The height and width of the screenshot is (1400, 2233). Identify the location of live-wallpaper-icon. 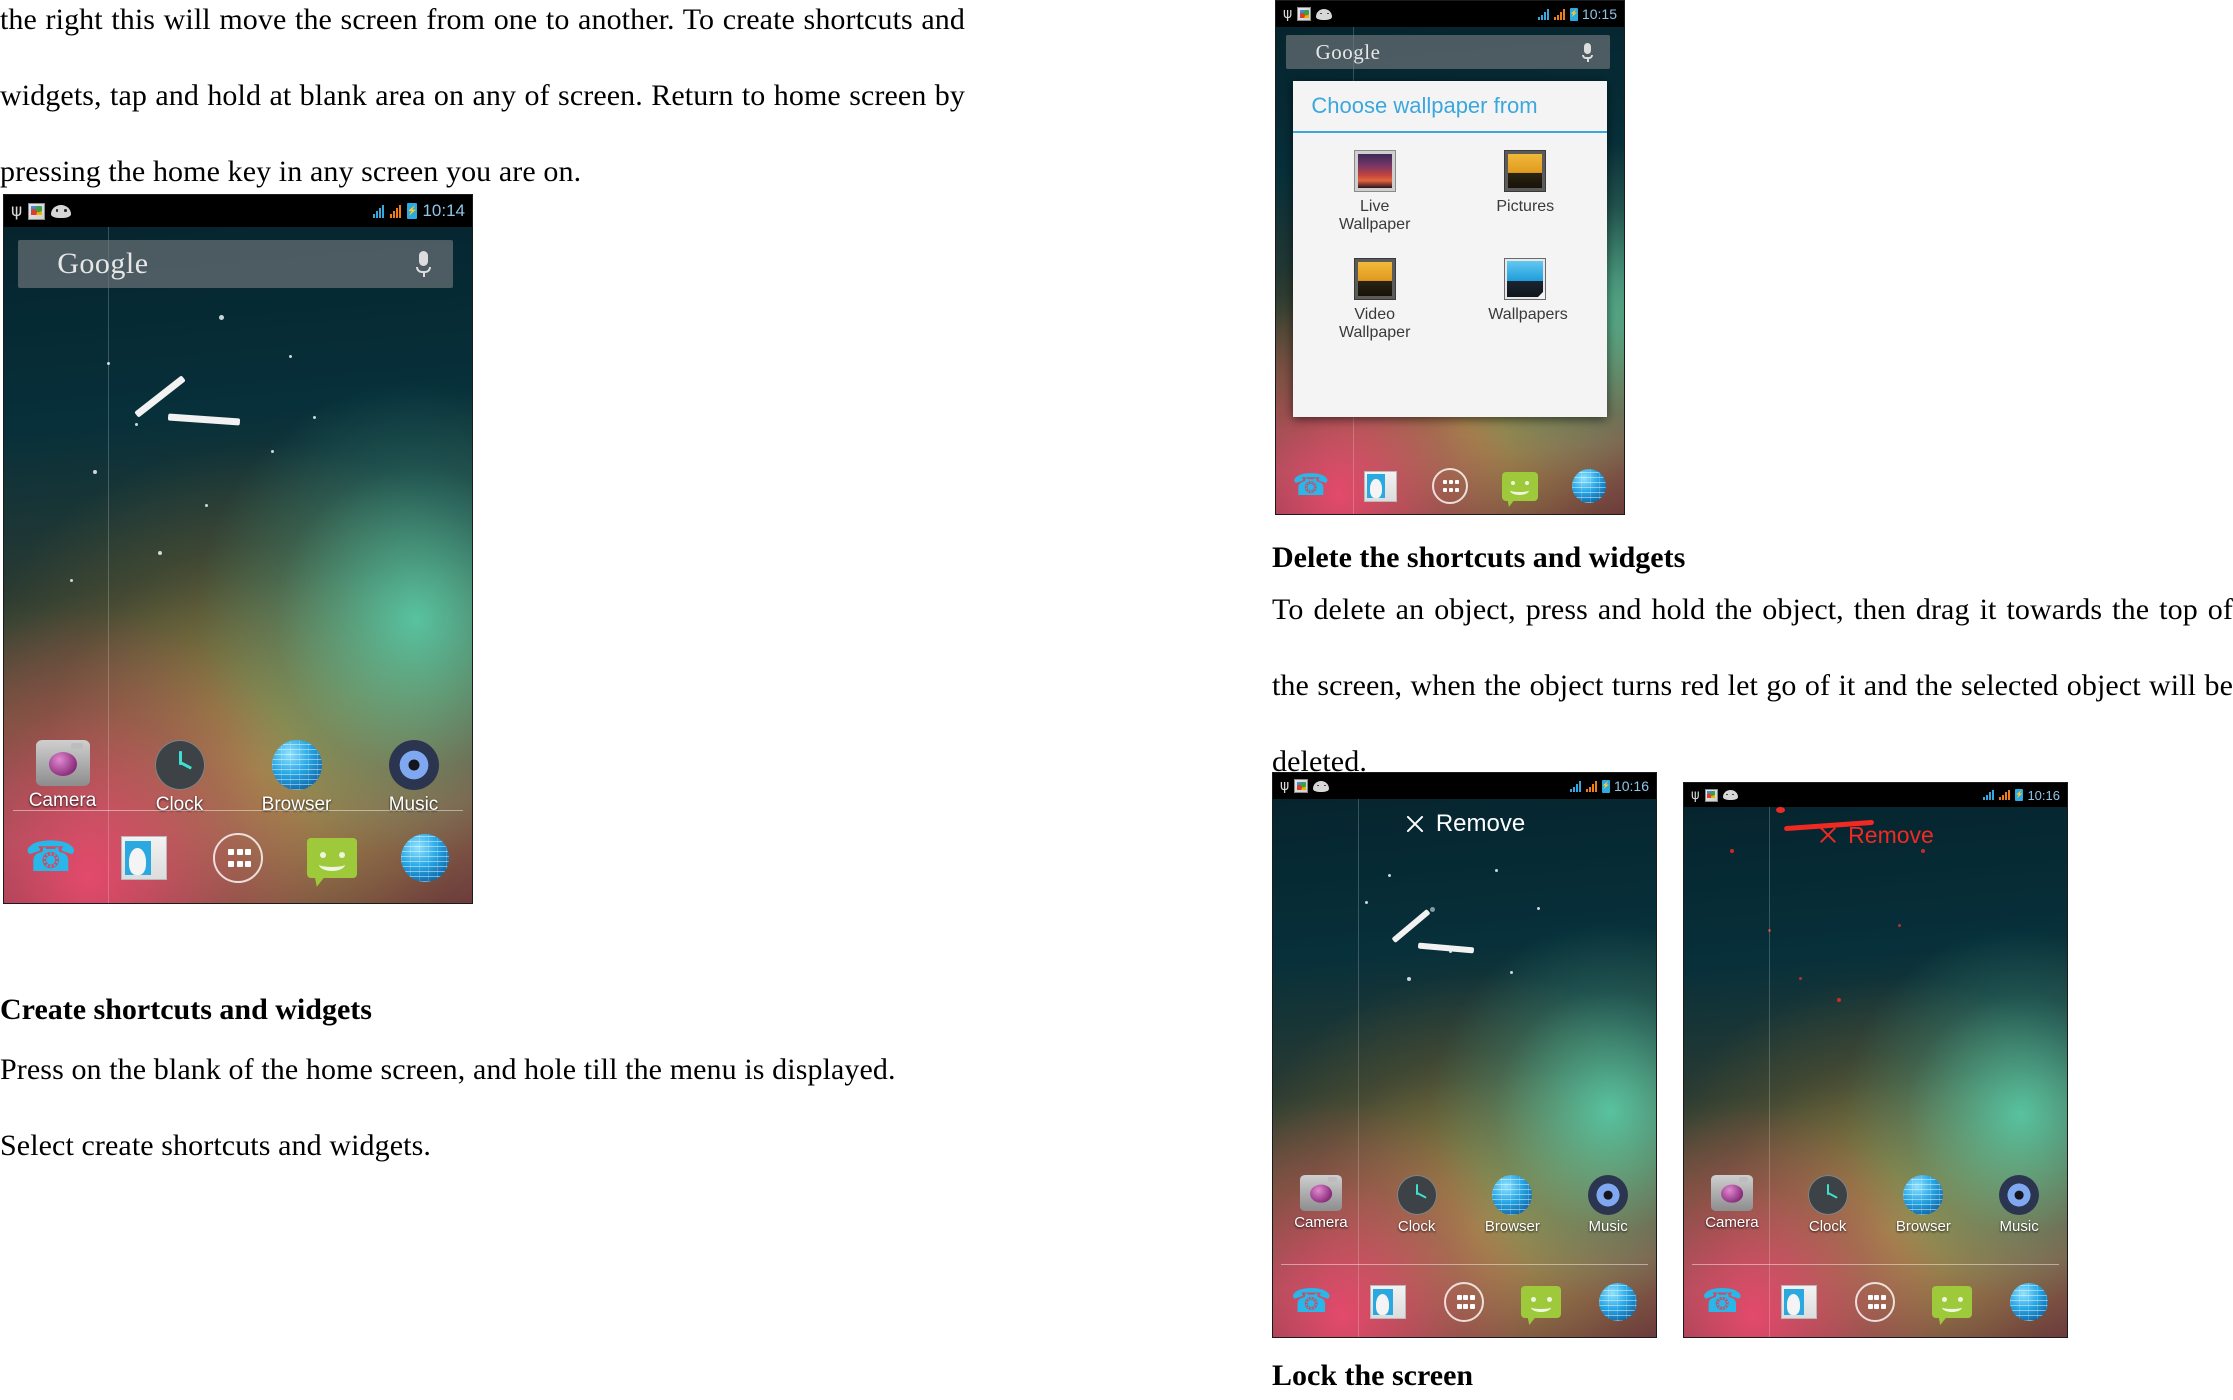
(1374, 171).